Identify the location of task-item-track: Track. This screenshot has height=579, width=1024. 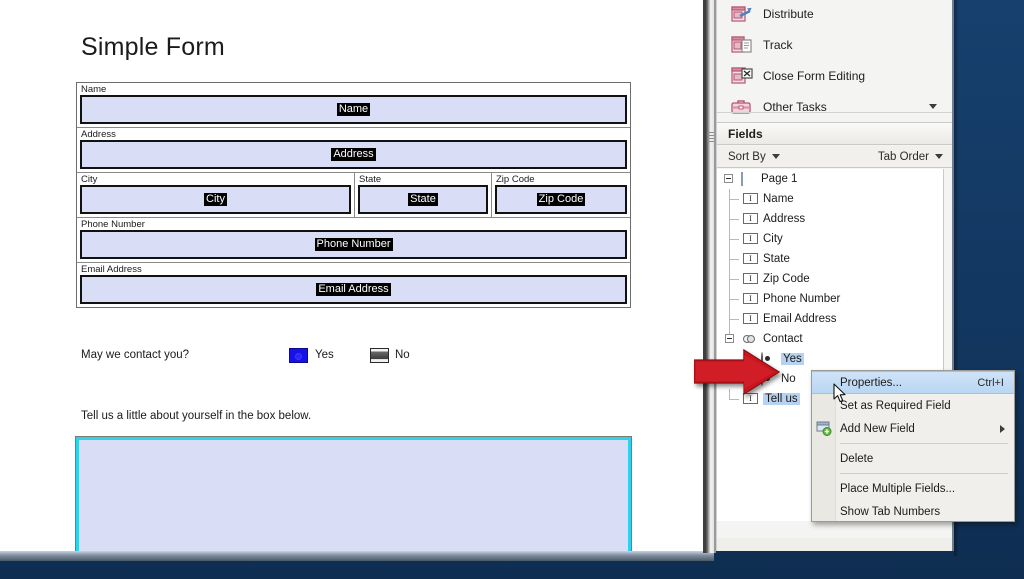
(834, 44).